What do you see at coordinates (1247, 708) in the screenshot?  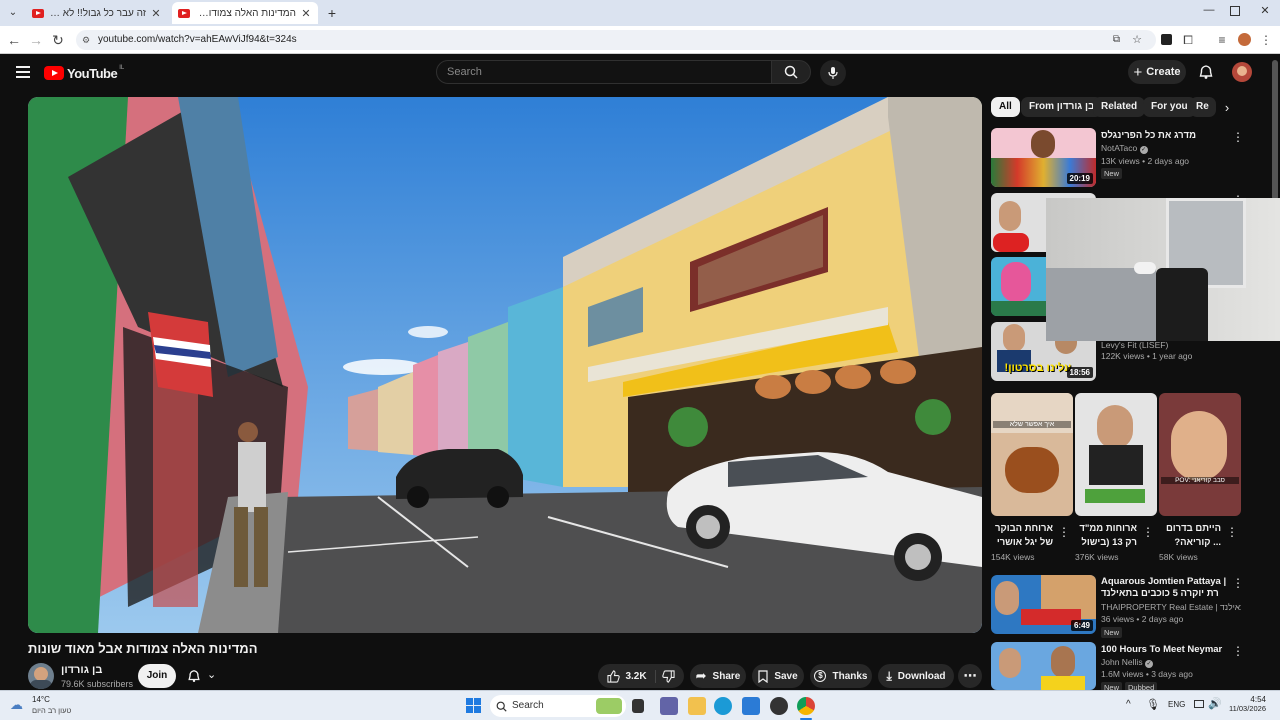 I see `clock-date: 11/03/2026` at bounding box center [1247, 708].